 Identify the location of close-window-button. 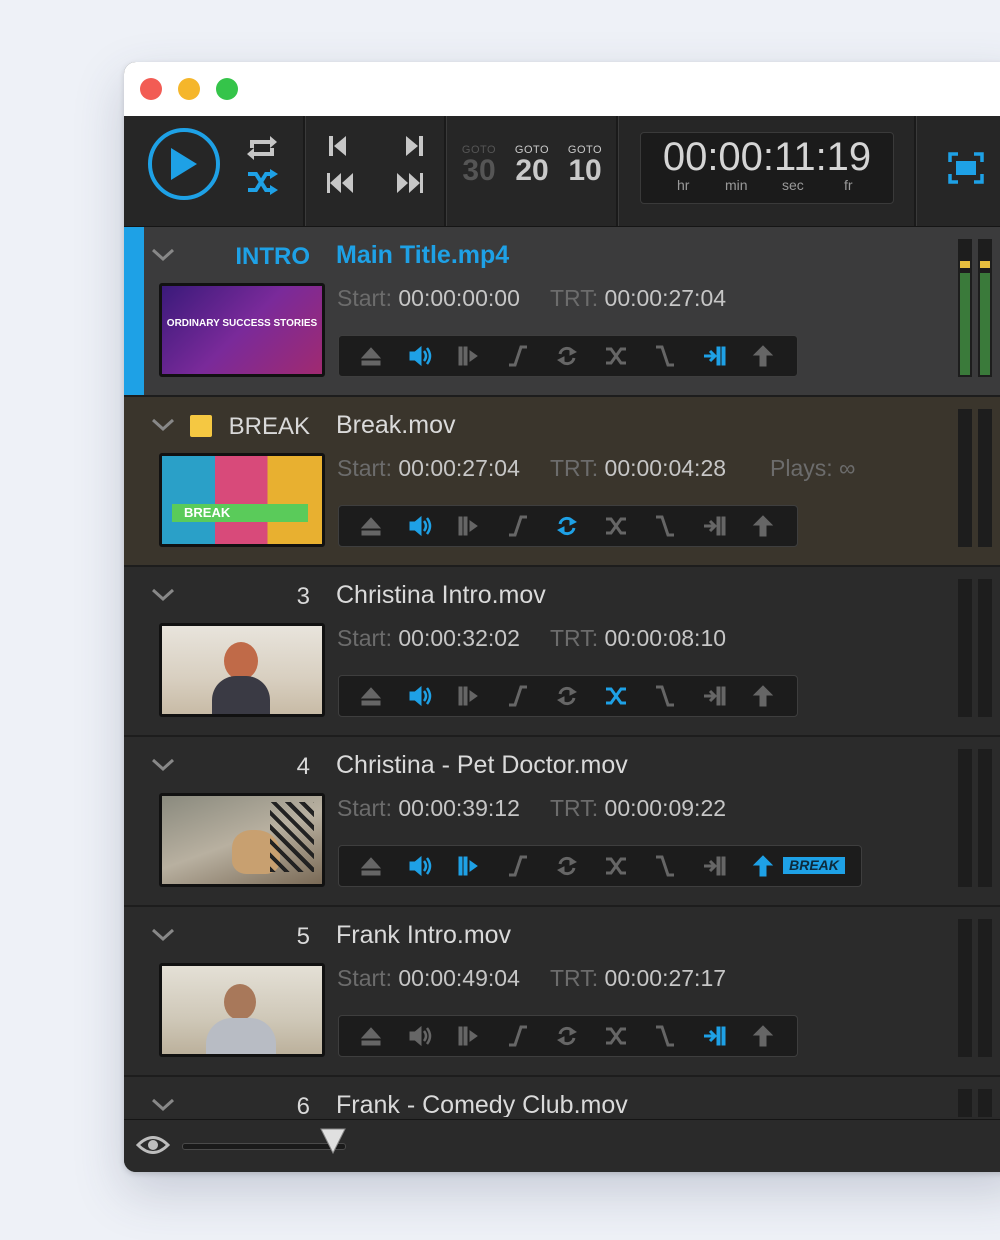
(151, 89).